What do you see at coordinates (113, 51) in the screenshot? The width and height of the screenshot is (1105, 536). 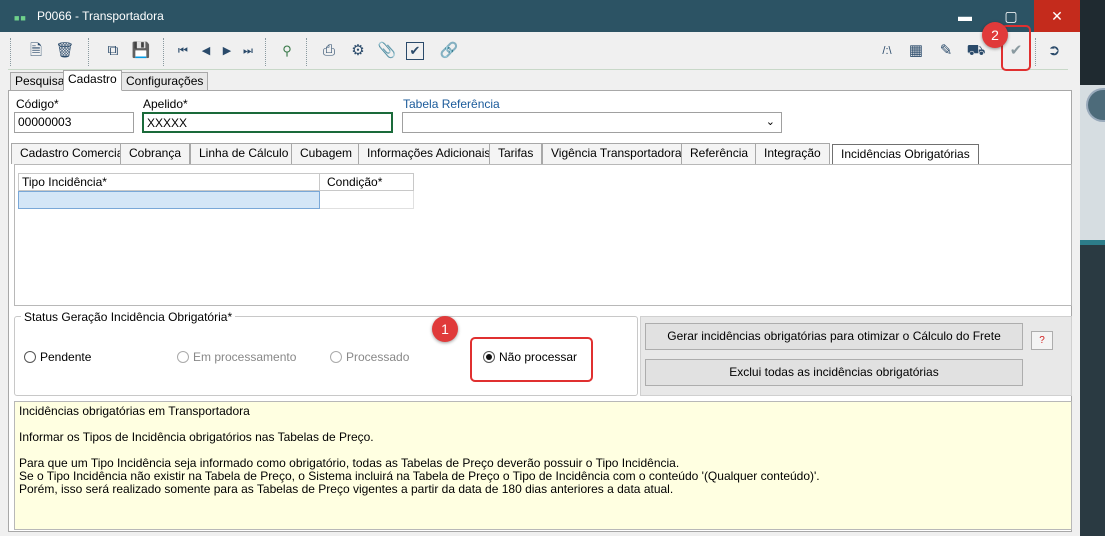 I see `copy-icon: ⧉` at bounding box center [113, 51].